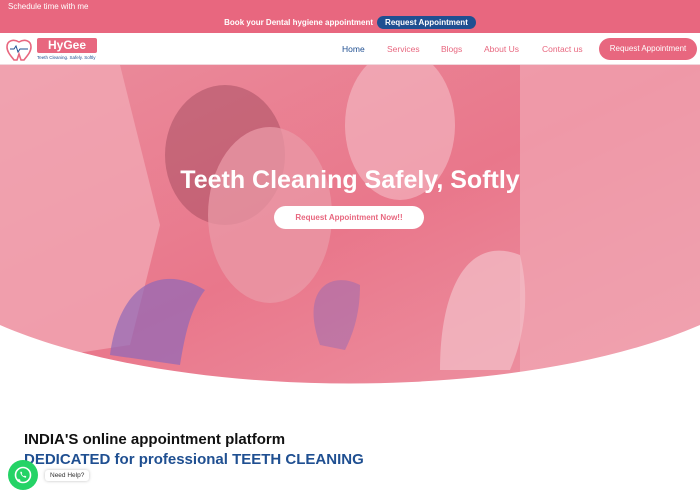 This screenshot has width=700, height=500. What do you see at coordinates (648, 49) in the screenshot?
I see `nav-request-appointment-button: Request Appointment` at bounding box center [648, 49].